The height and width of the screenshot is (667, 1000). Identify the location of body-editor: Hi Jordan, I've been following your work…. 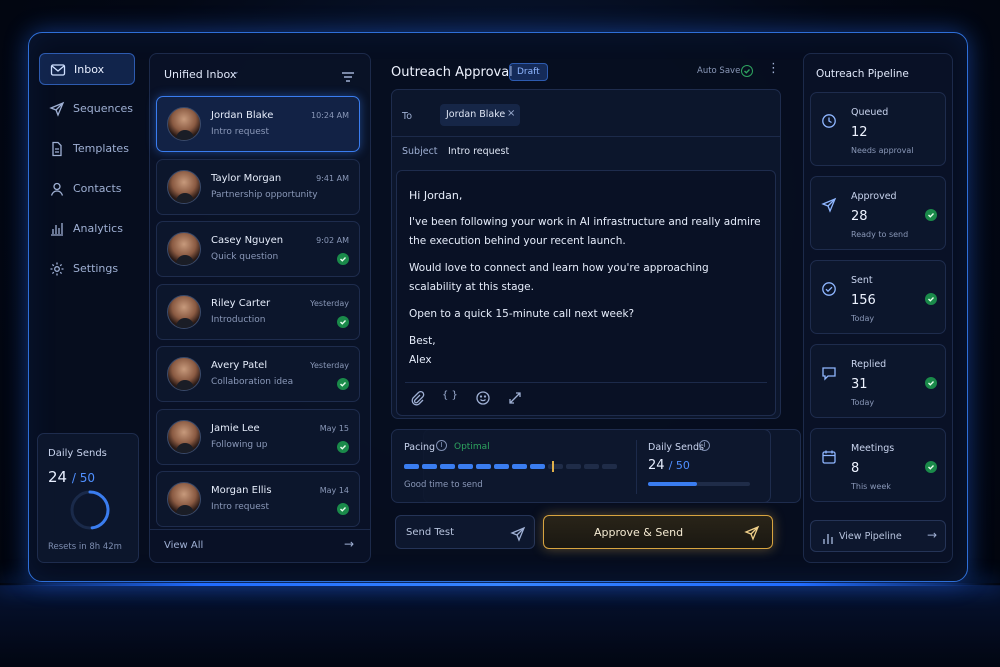
(586, 293).